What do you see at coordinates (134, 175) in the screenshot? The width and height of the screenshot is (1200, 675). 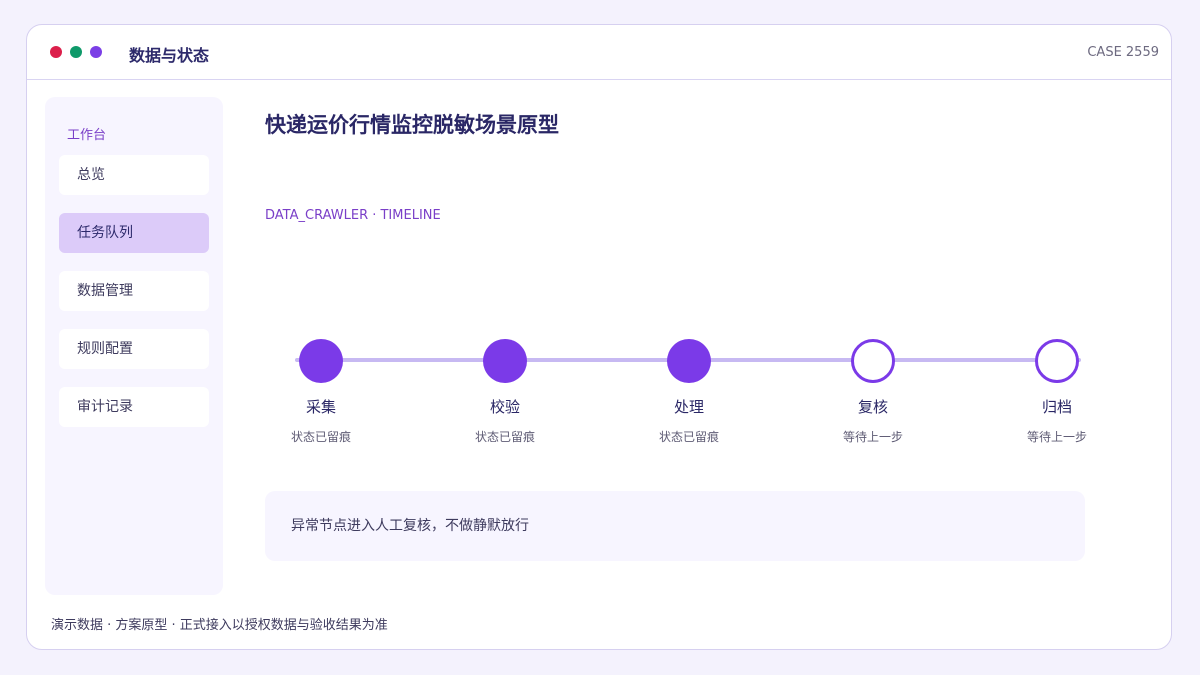 I see `sidebar-item-overview: 总览` at bounding box center [134, 175].